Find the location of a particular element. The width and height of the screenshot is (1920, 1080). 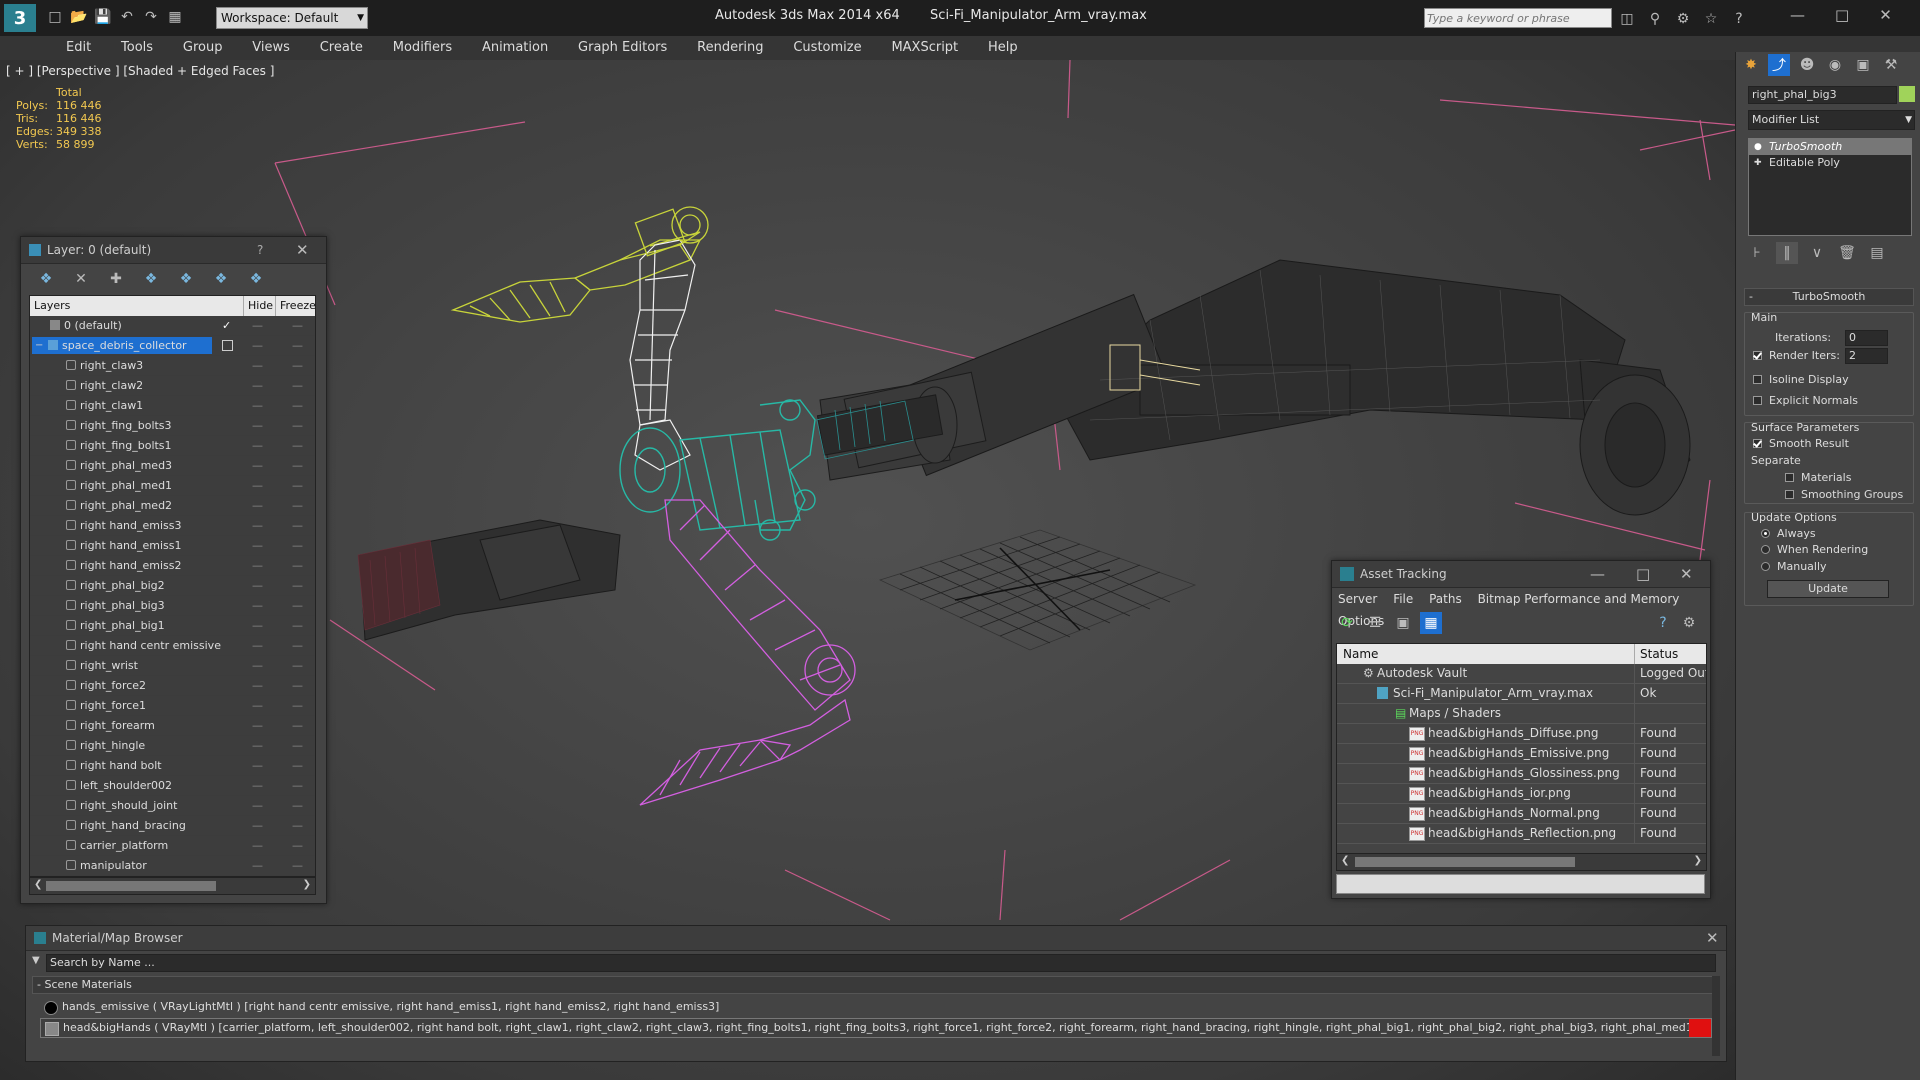

asset-menu-bitmap: Bitmap Performance and Memory is located at coordinates (1579, 599).